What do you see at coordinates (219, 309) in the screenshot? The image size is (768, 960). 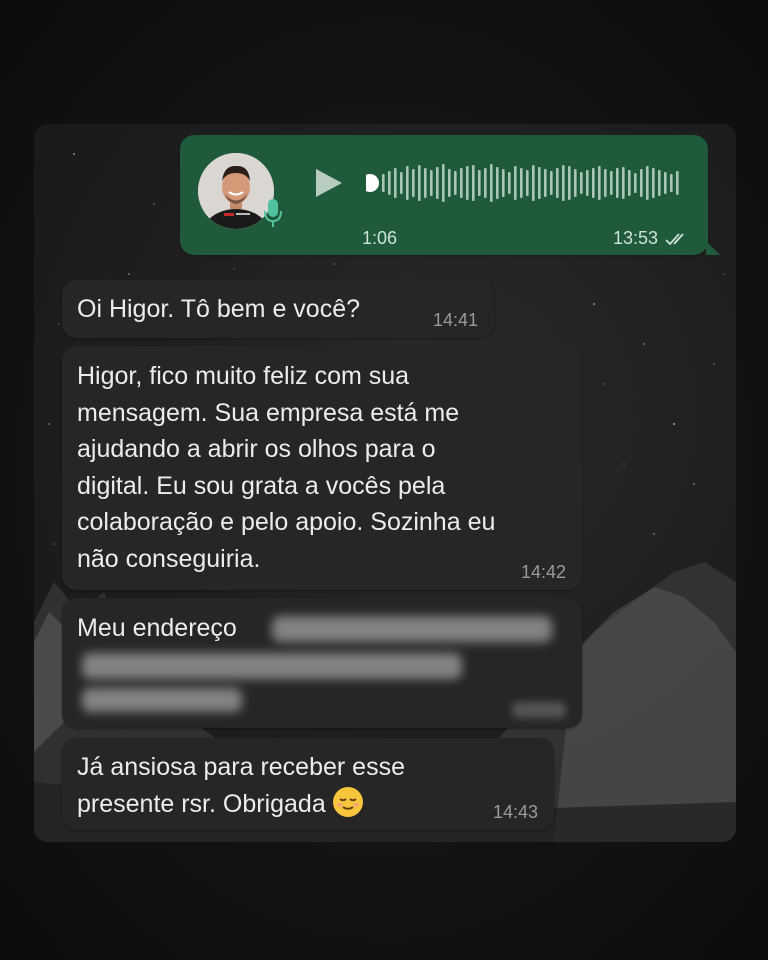 I see `message-text: Oi Higor. Tô bem e você?` at bounding box center [219, 309].